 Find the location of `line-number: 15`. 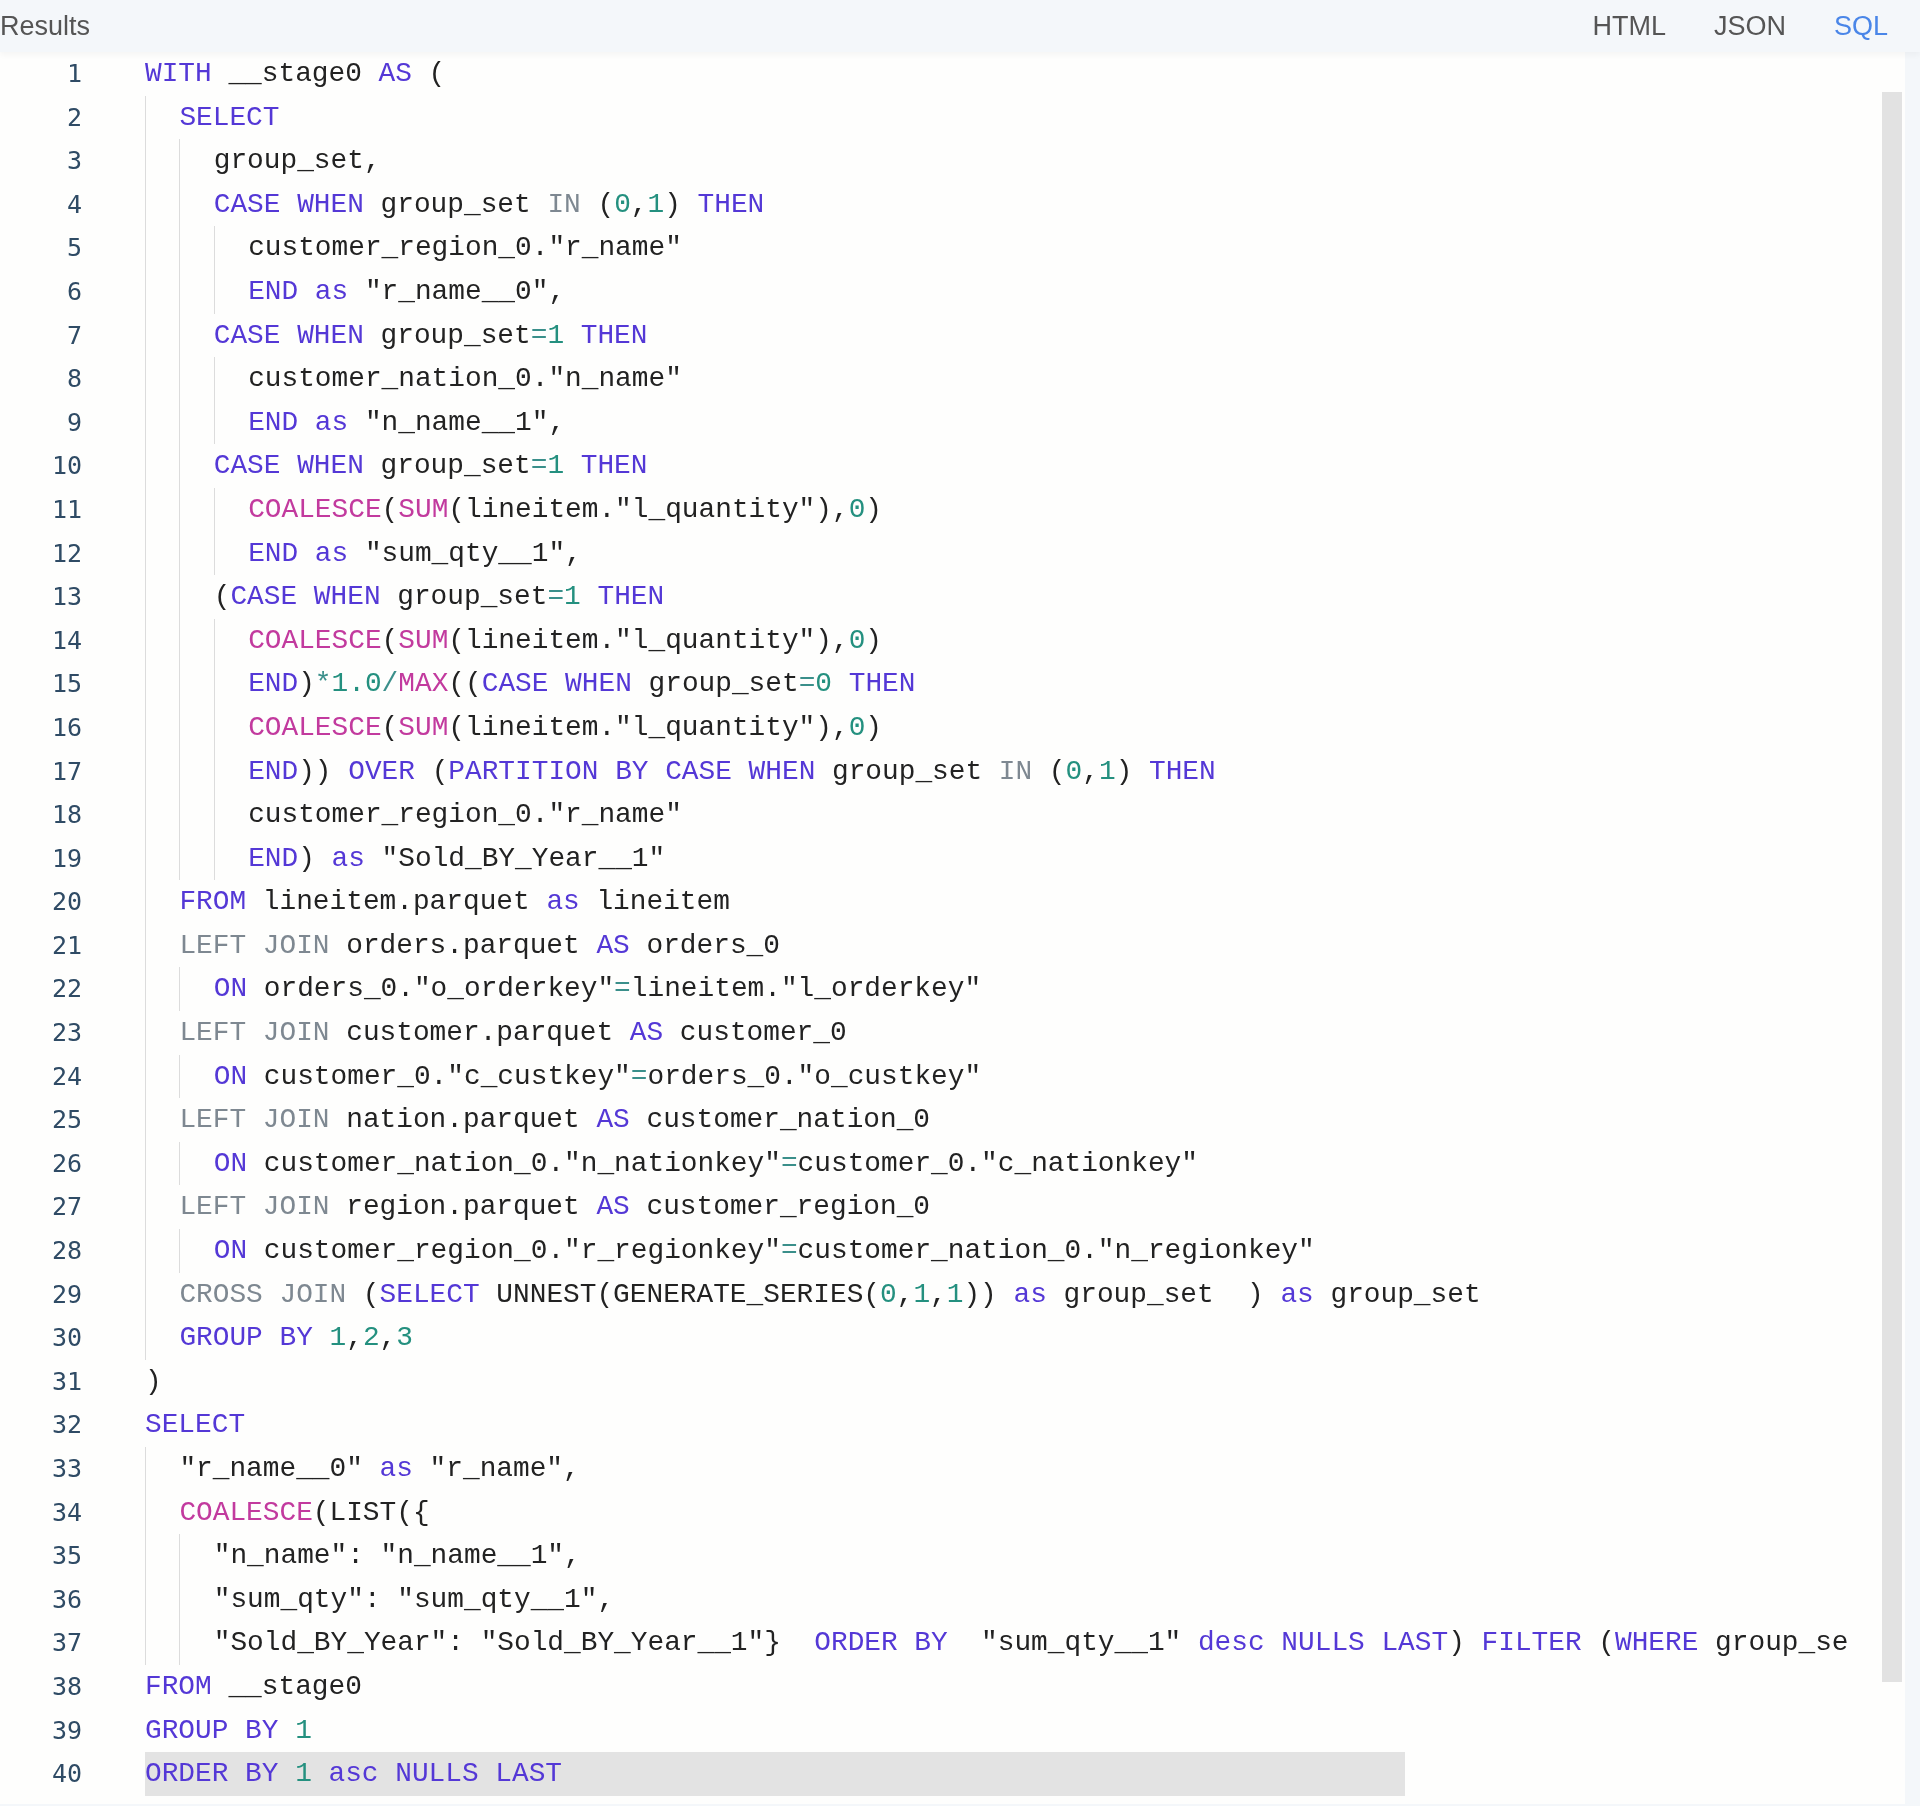

line-number: 15 is located at coordinates (66, 684).